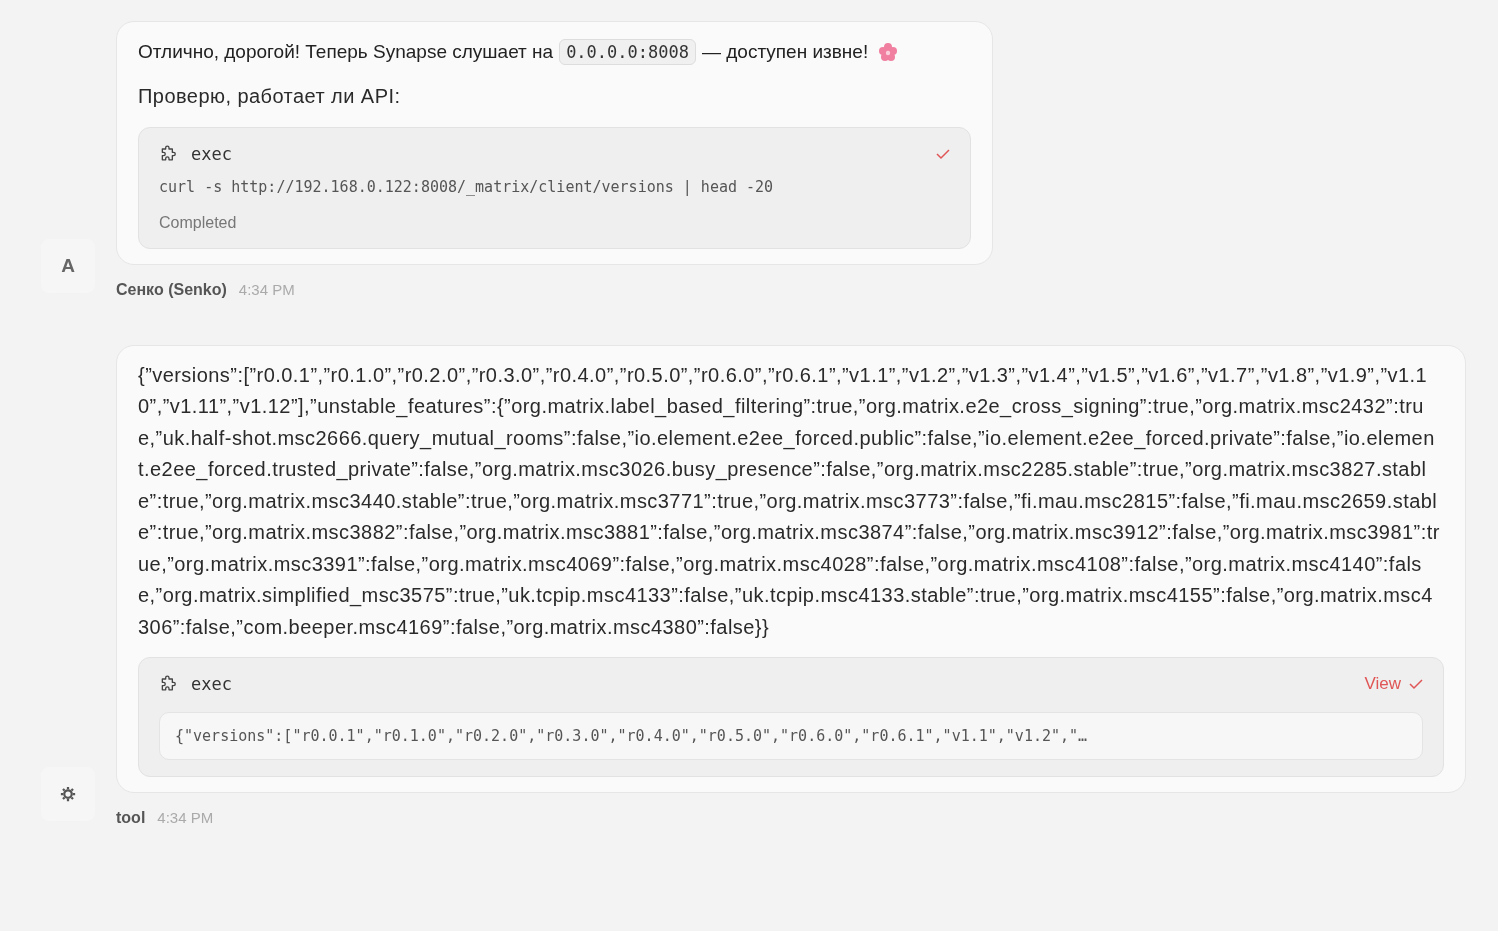 This screenshot has width=1498, height=931. I want to click on status-text: Completed, so click(198, 222).